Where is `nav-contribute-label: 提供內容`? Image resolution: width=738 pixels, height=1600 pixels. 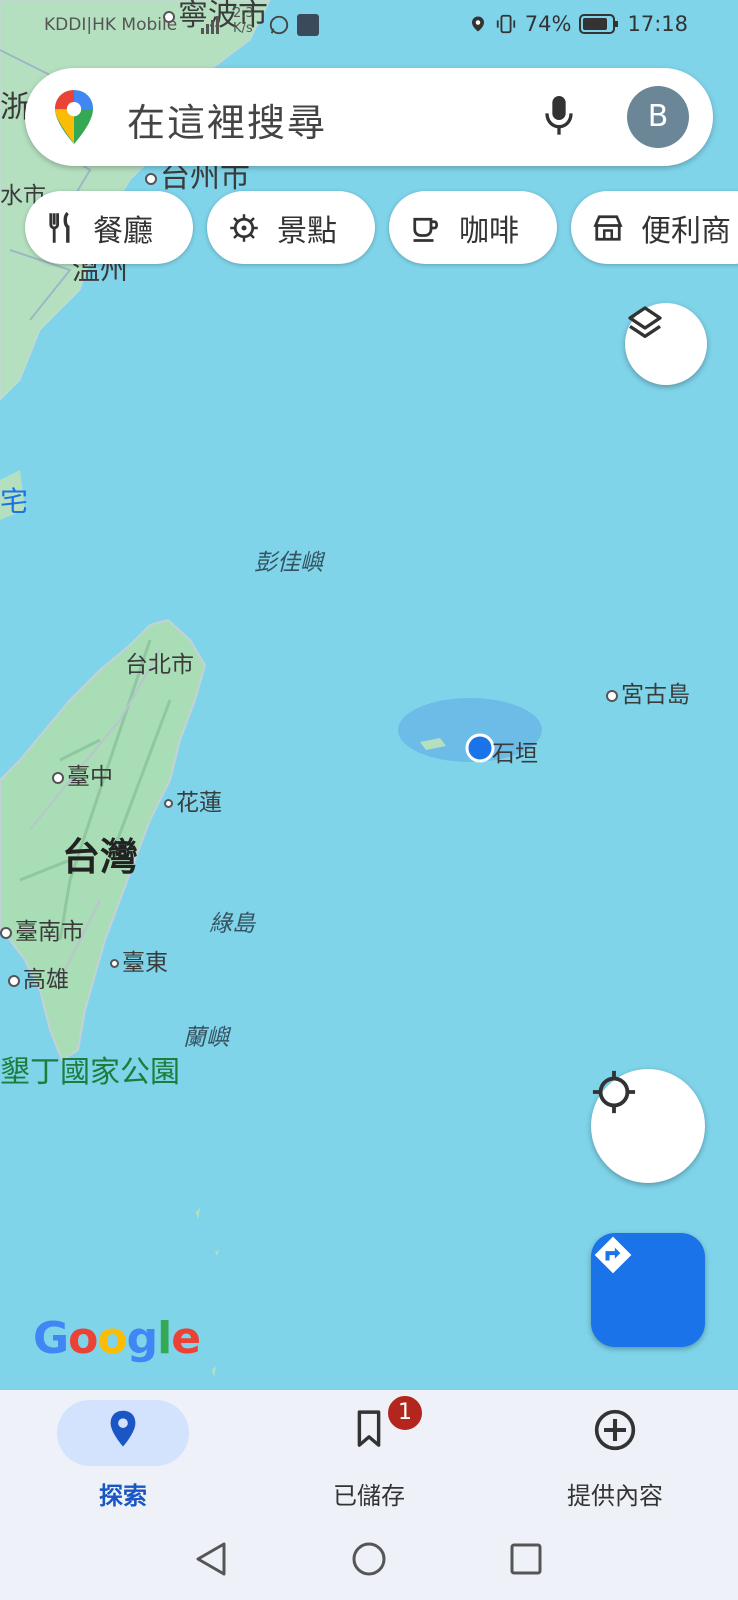 nav-contribute-label: 提供內容 is located at coordinates (615, 1496).